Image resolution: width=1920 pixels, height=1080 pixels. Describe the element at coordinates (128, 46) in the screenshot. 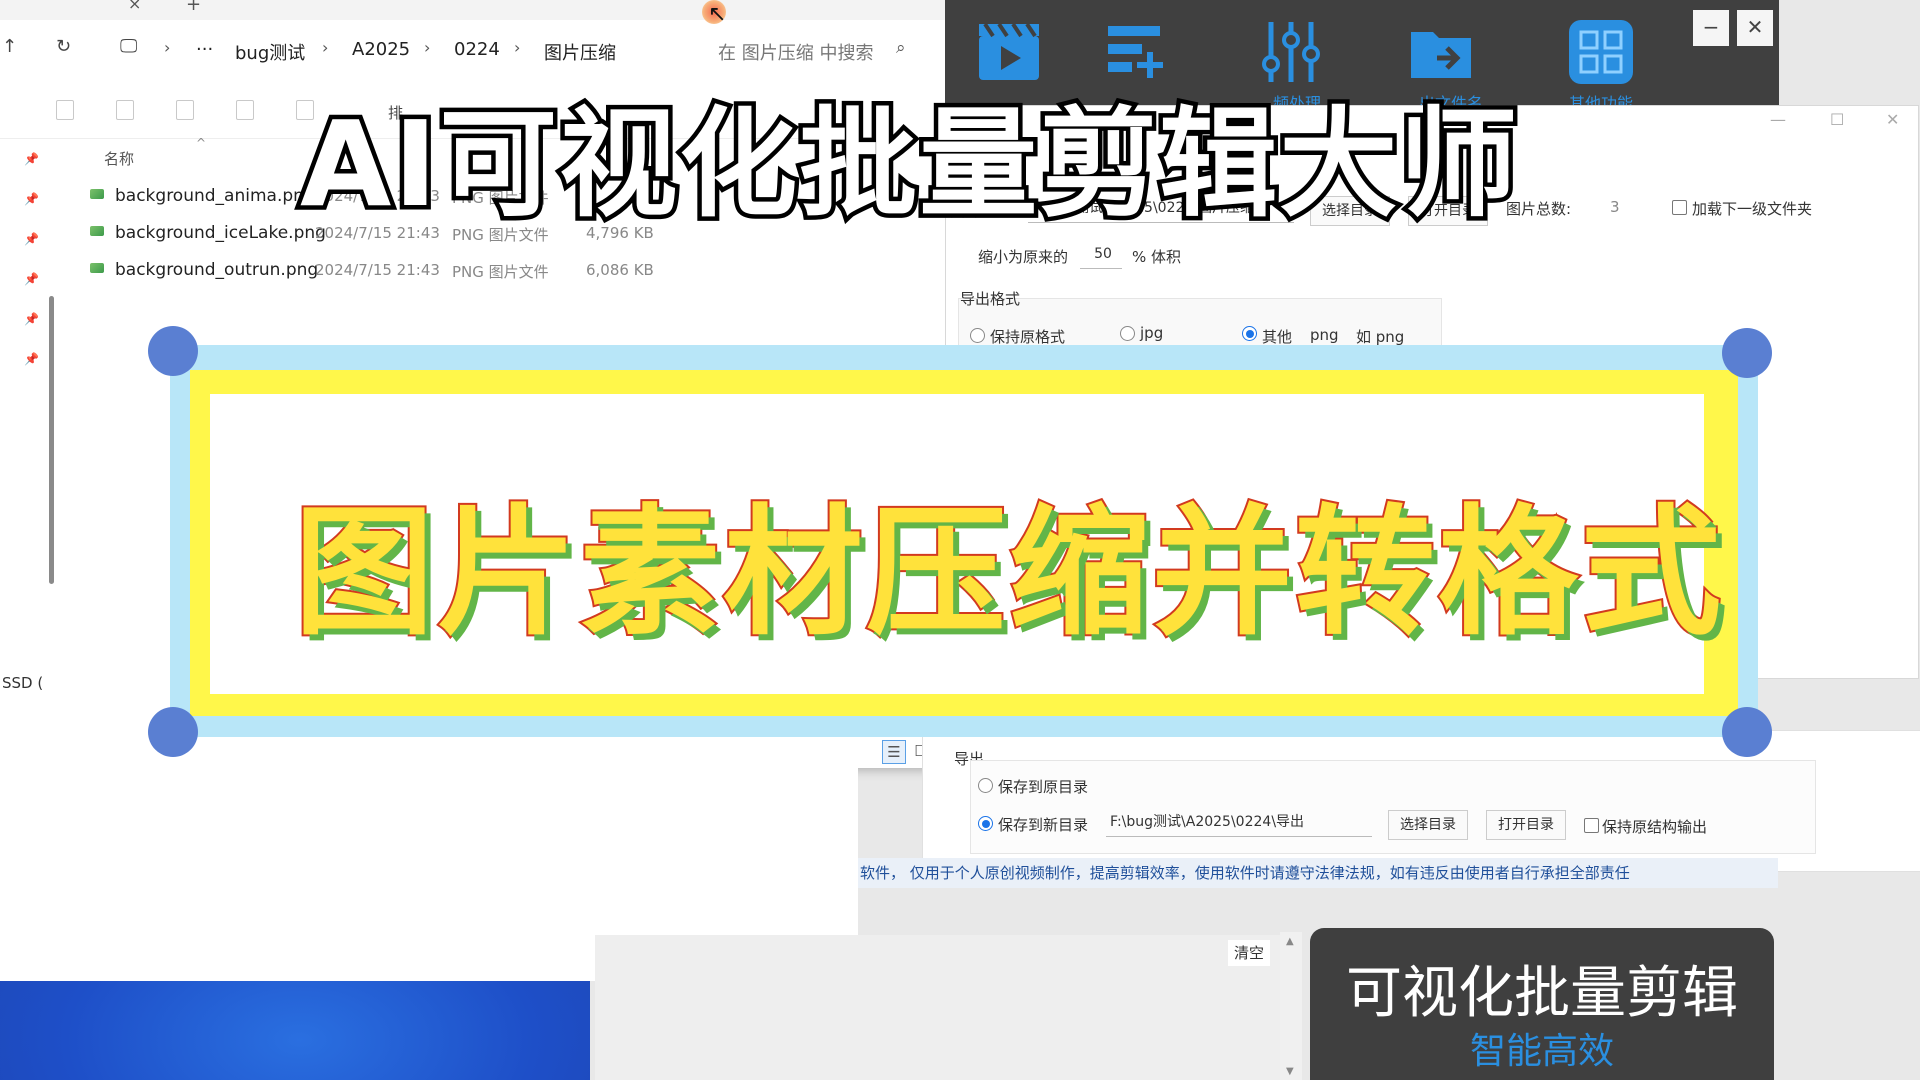

I see `computer-icon: 🖵` at that location.